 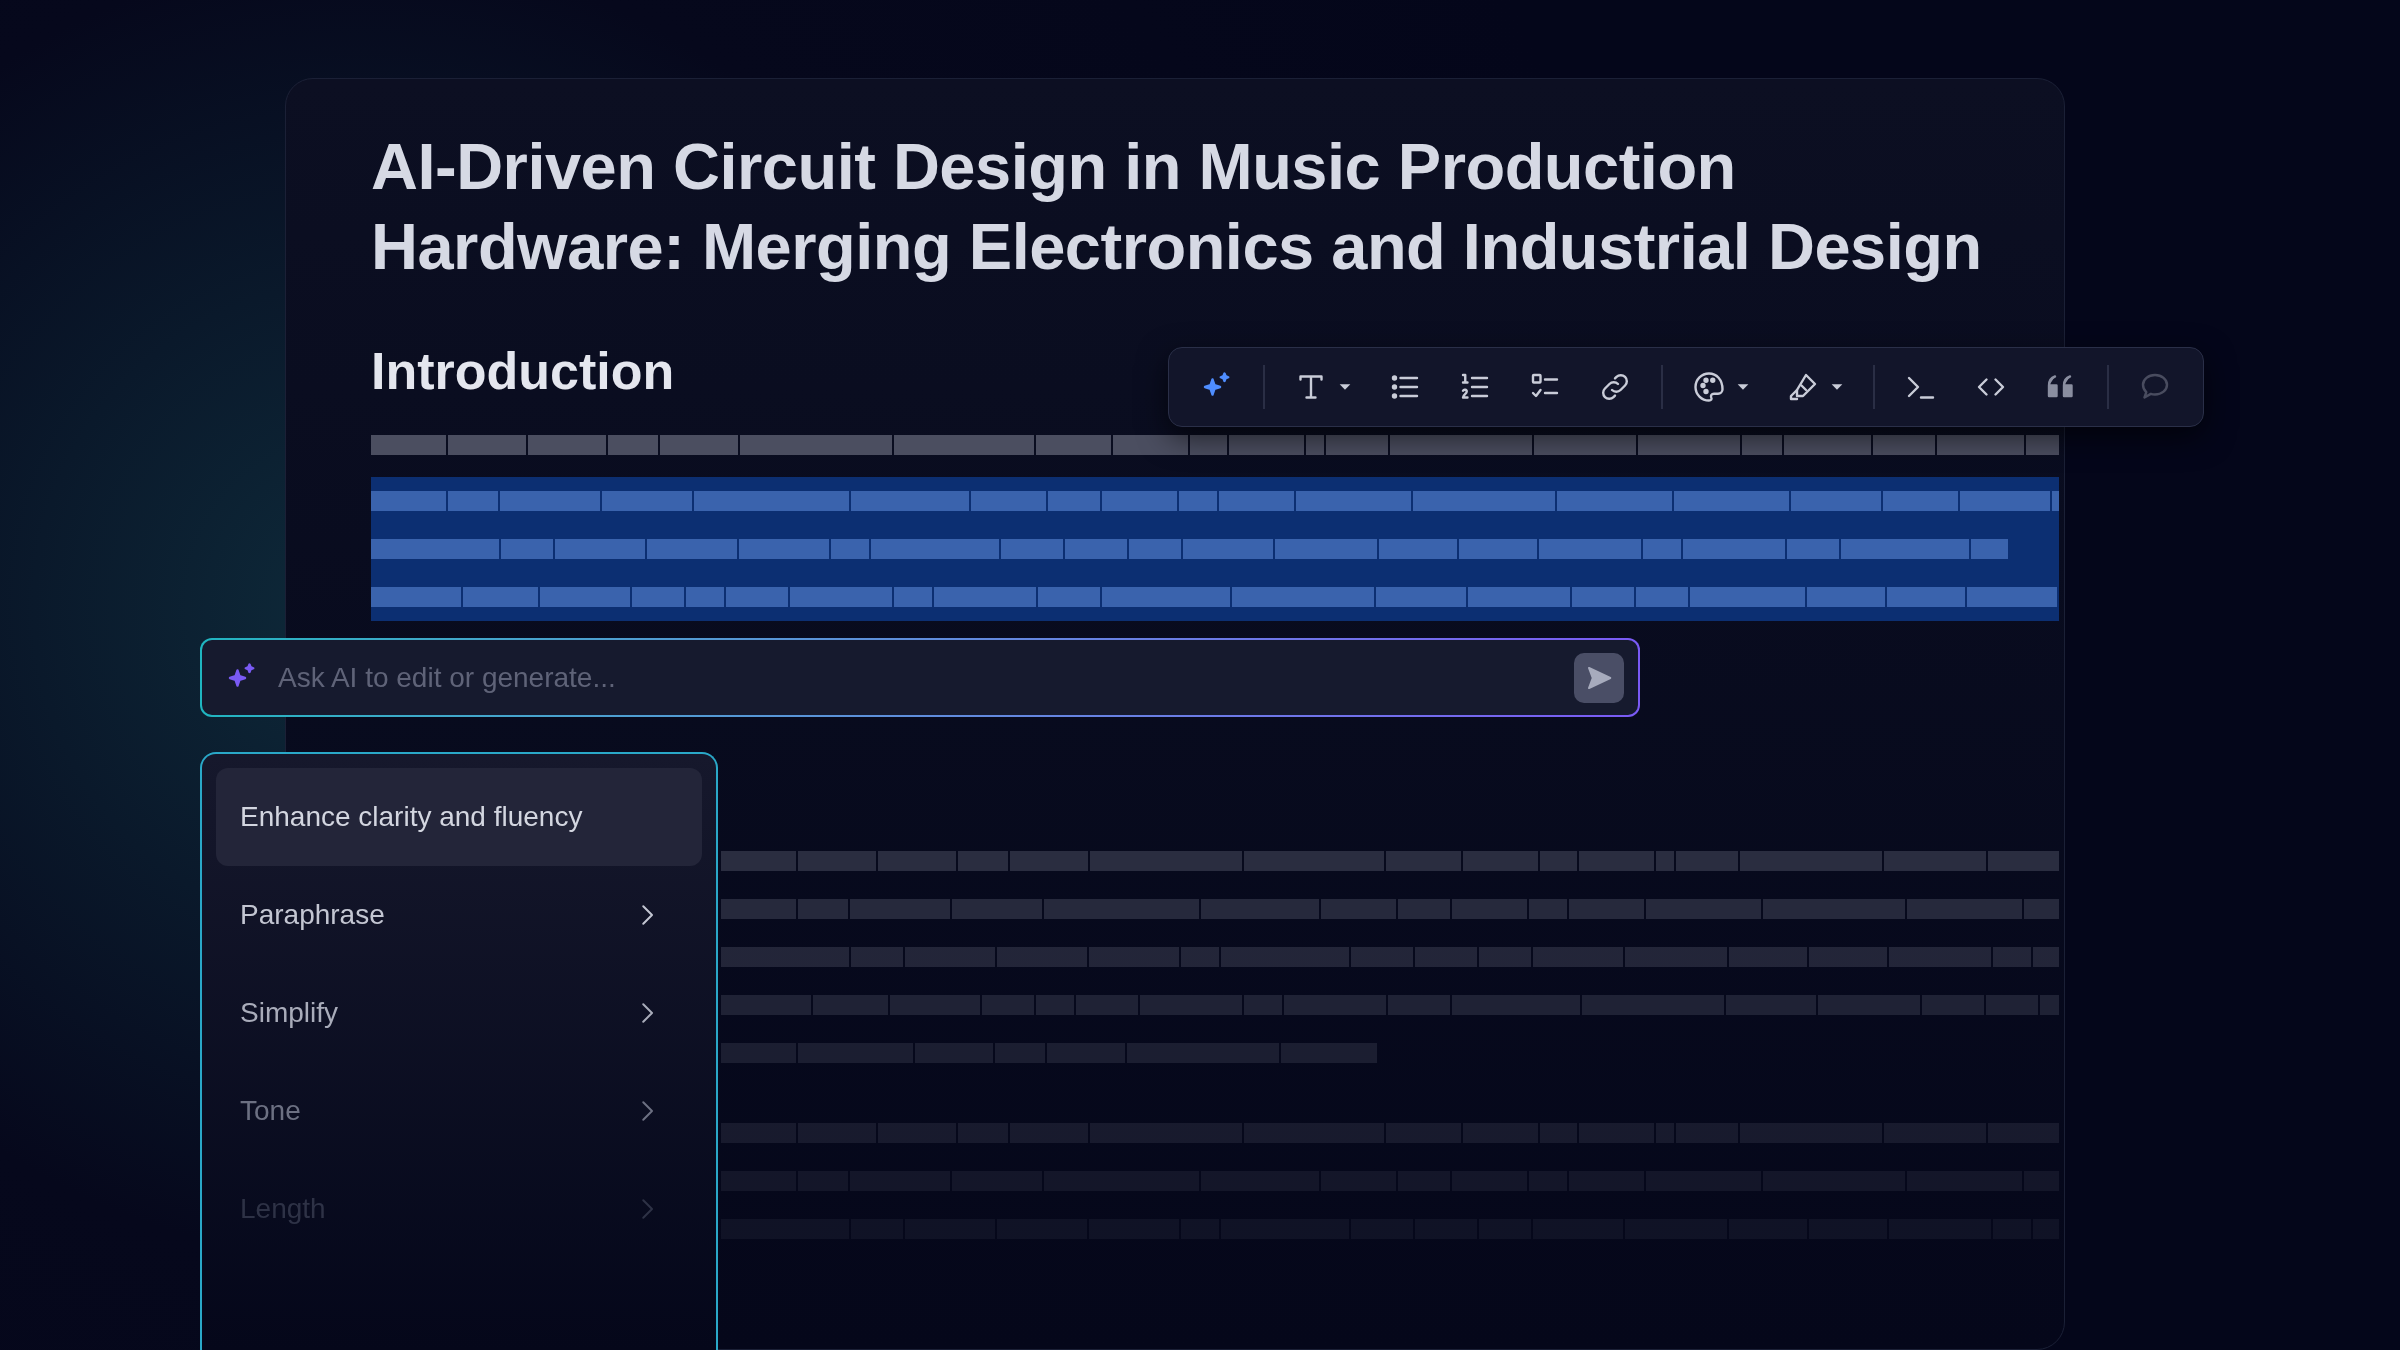 What do you see at coordinates (523, 371) in the screenshot?
I see `section-heading: Introduction` at bounding box center [523, 371].